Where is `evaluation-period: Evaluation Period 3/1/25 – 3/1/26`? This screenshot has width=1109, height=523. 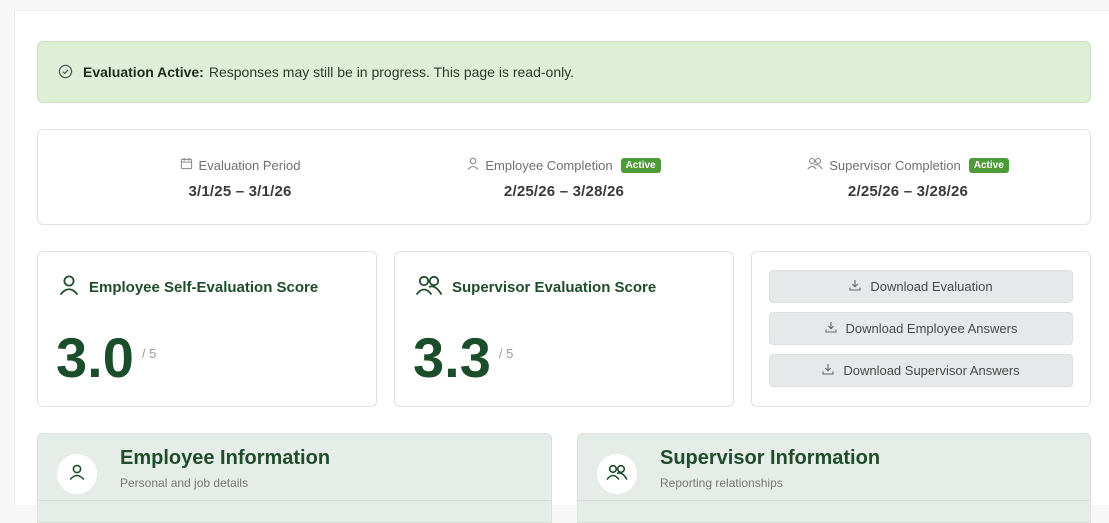
evaluation-period: Evaluation Period 3/1/25 – 3/1/26 is located at coordinates (240, 178).